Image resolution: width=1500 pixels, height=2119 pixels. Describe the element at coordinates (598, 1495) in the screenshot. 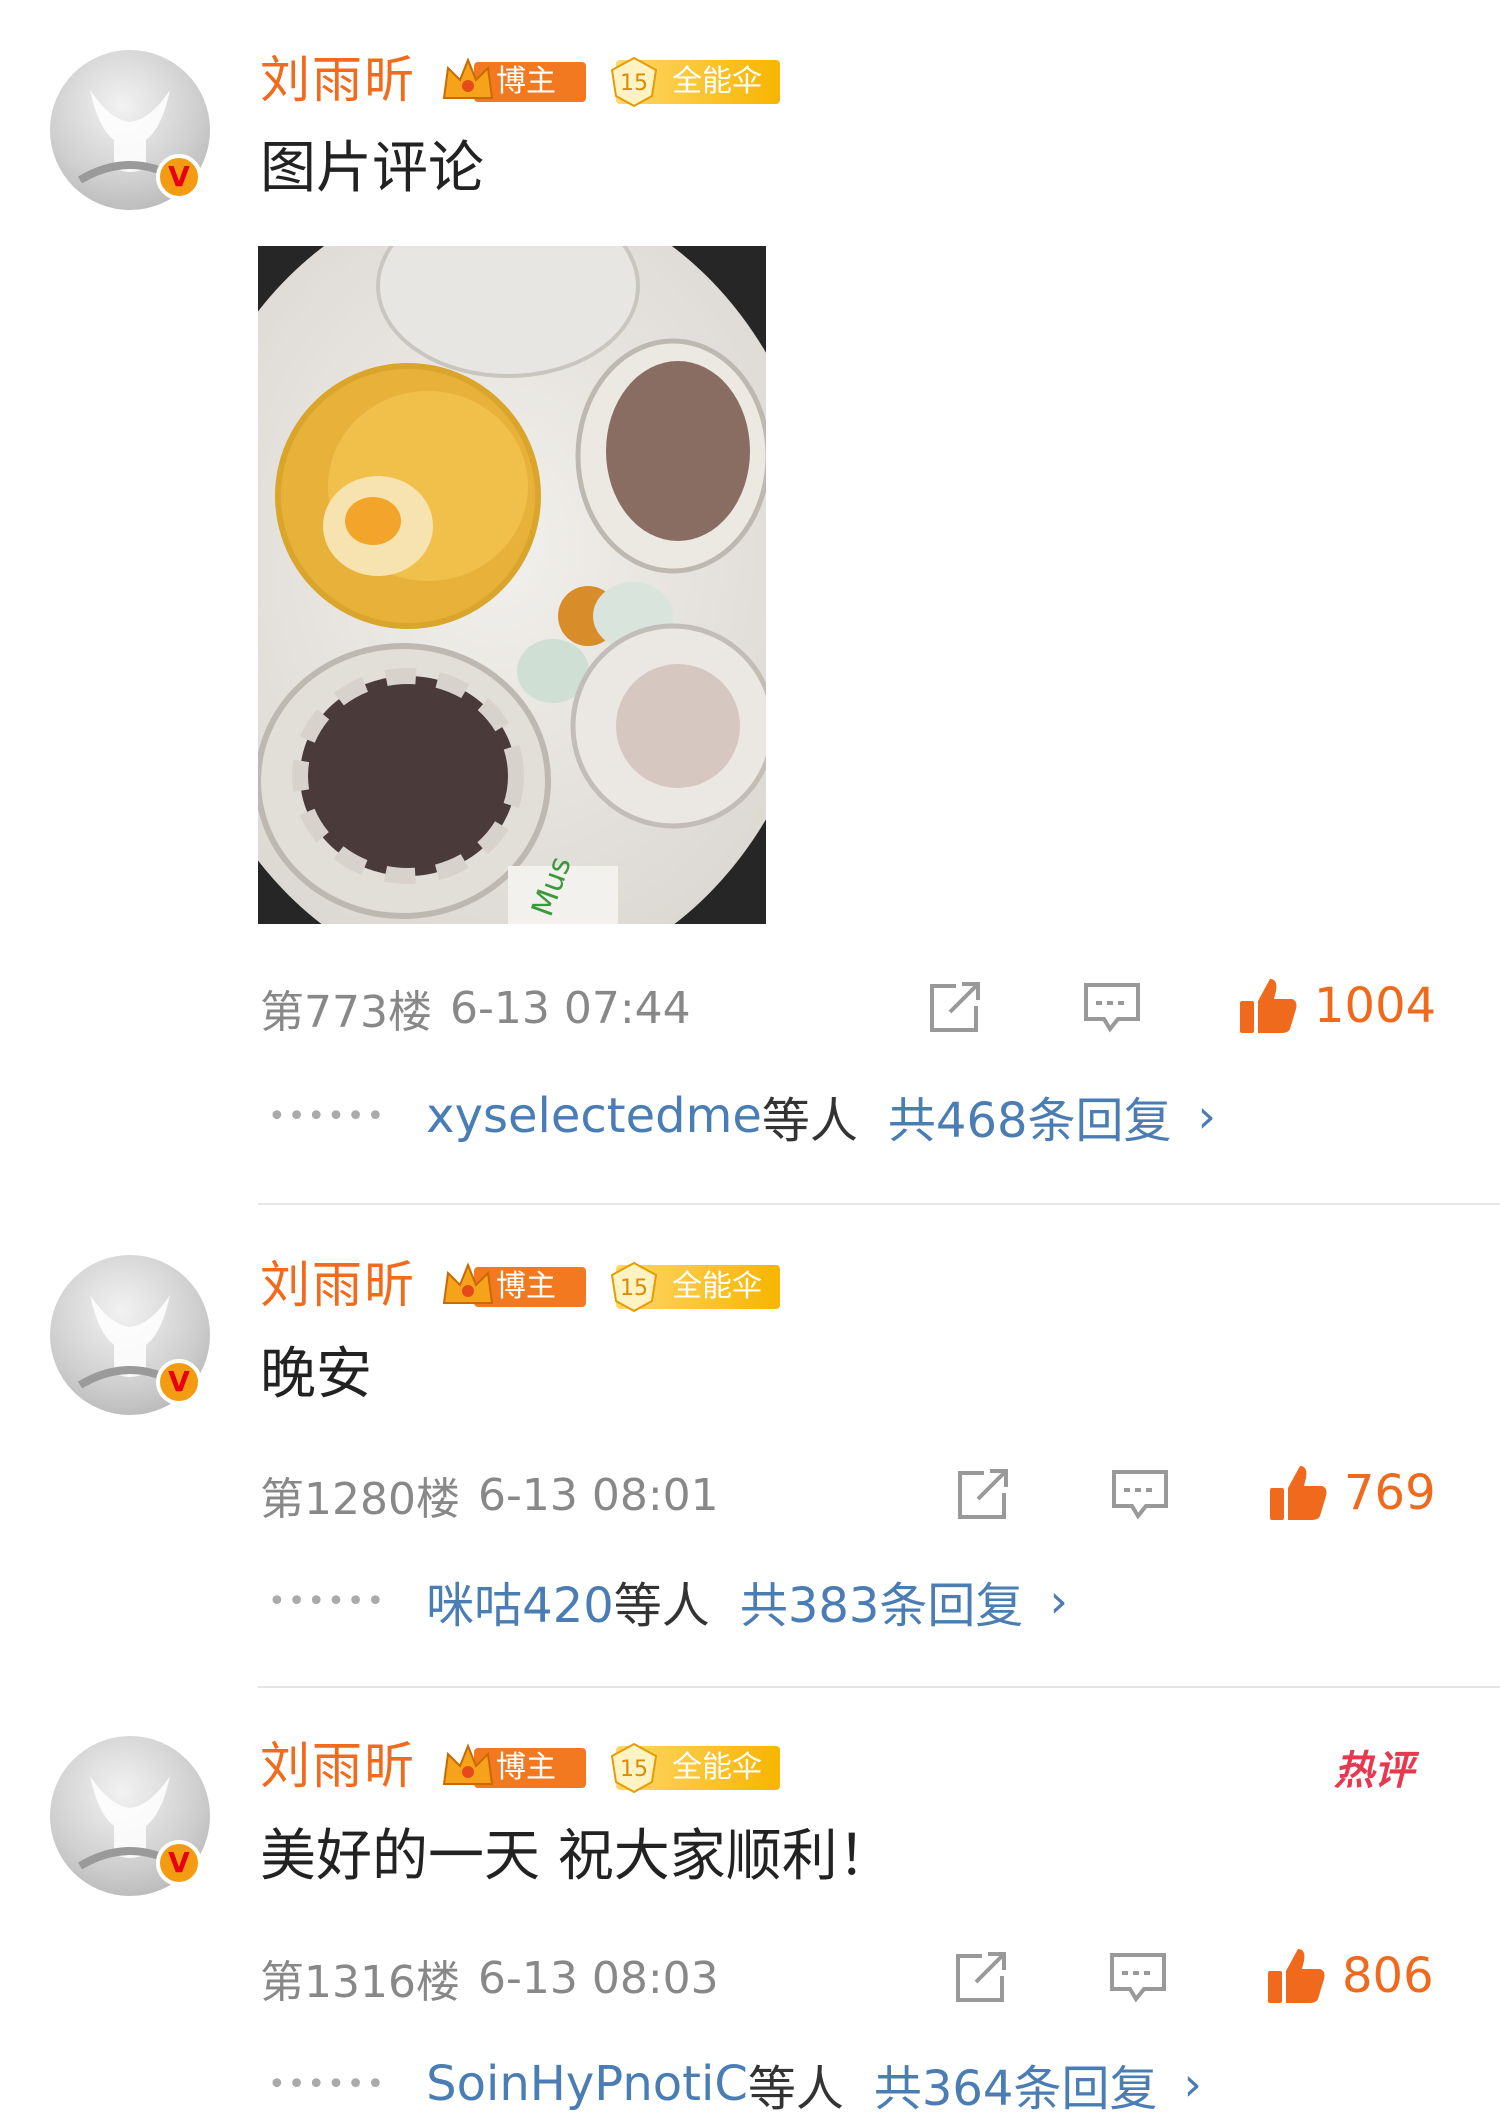

I see `comment-time: 6-13 08:01` at that location.